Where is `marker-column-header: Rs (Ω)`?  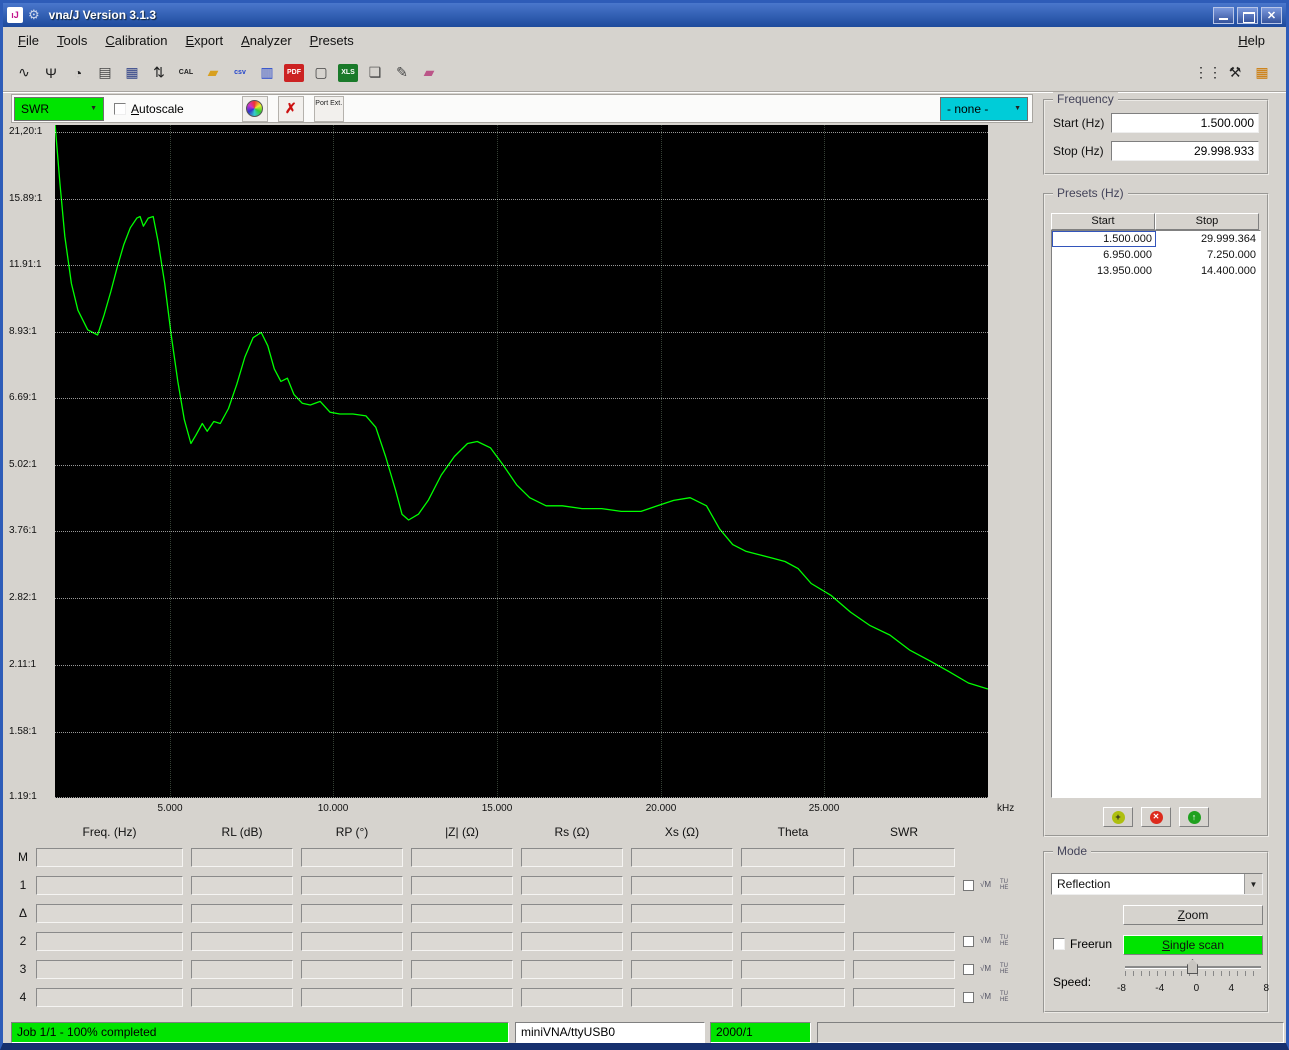 marker-column-header: Rs (Ω) is located at coordinates (572, 832).